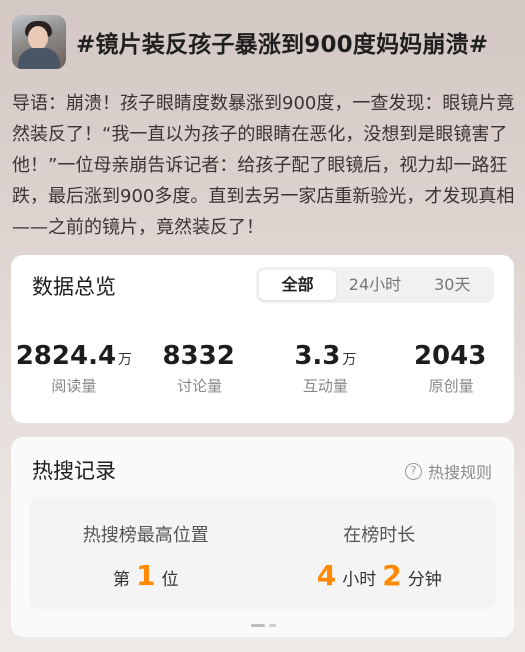  Describe the element at coordinates (392, 575) in the screenshot. I see `duration-minutes: 2` at that location.